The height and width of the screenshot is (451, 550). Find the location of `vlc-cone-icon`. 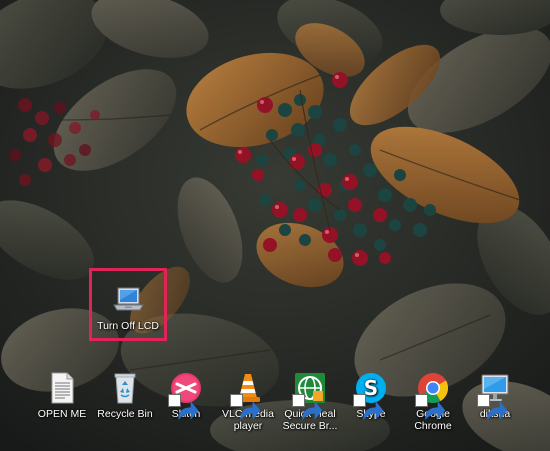

vlc-cone-icon is located at coordinates (247, 395).